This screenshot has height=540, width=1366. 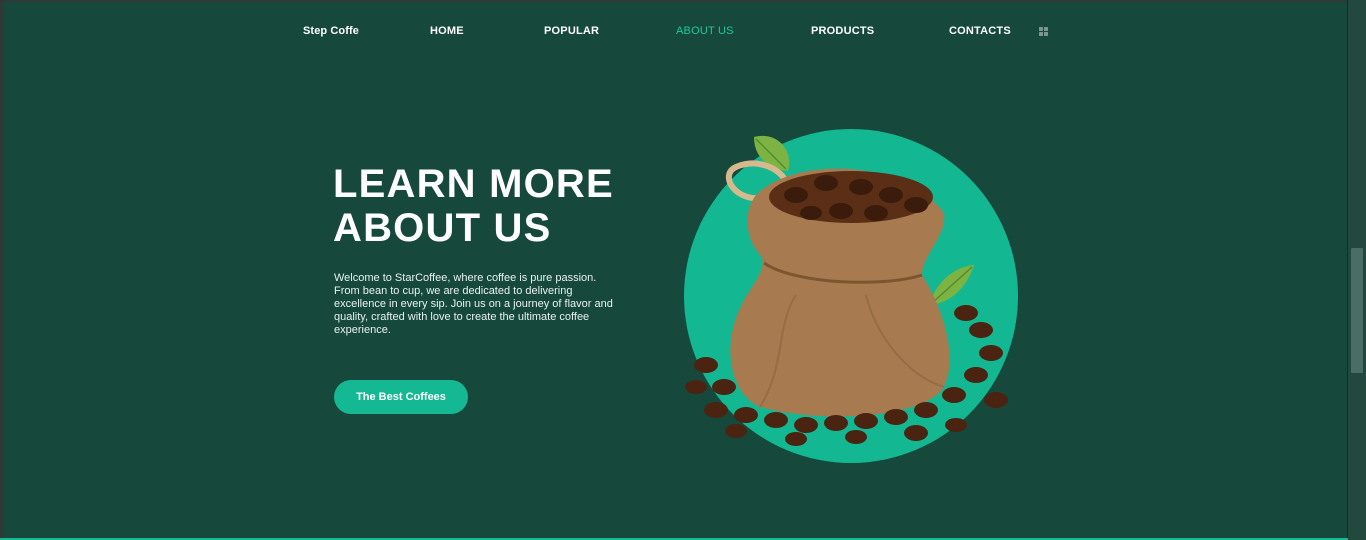 I want to click on scrollbar-thumb, so click(x=1357, y=310).